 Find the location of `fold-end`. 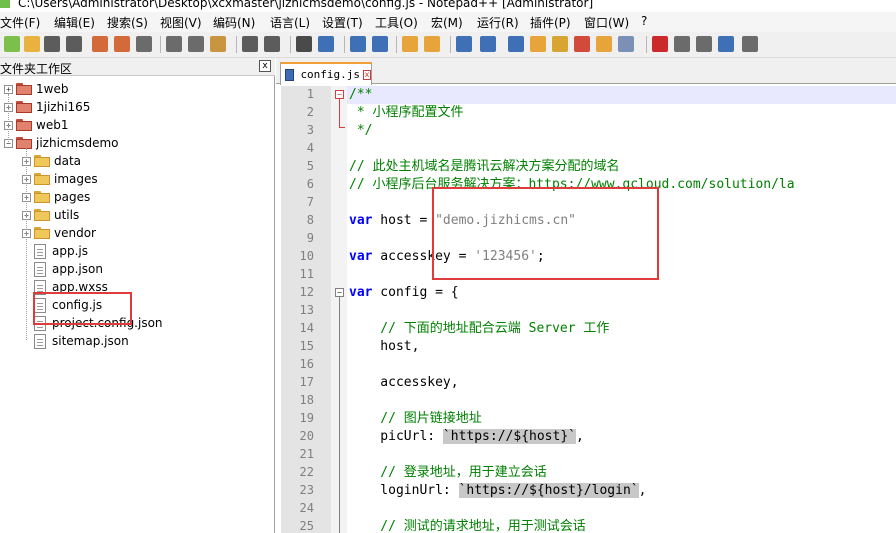

fold-end is located at coordinates (342, 127).